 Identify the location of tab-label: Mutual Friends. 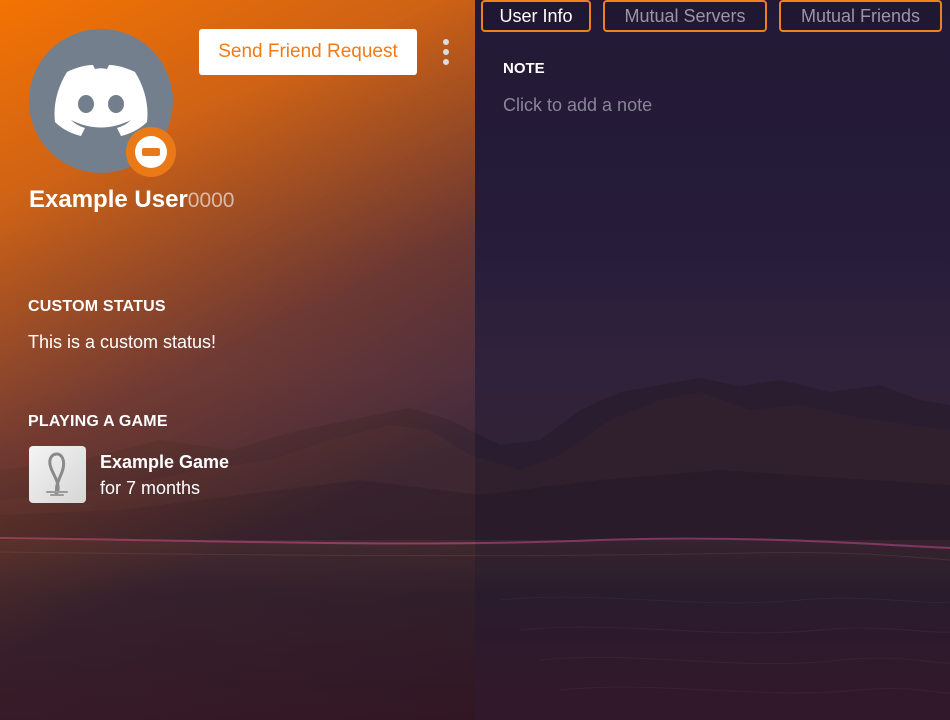
(860, 15).